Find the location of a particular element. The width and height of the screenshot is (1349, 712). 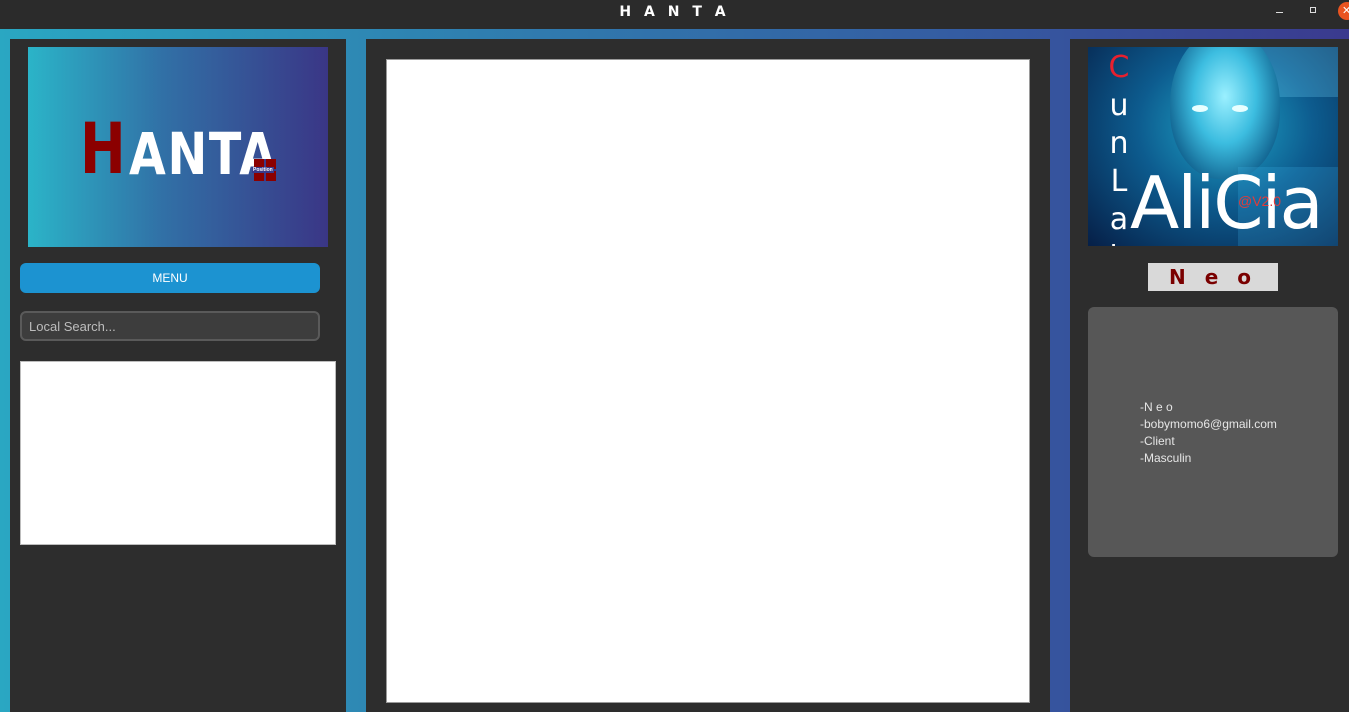

banner-eye-right is located at coordinates (1240, 108).